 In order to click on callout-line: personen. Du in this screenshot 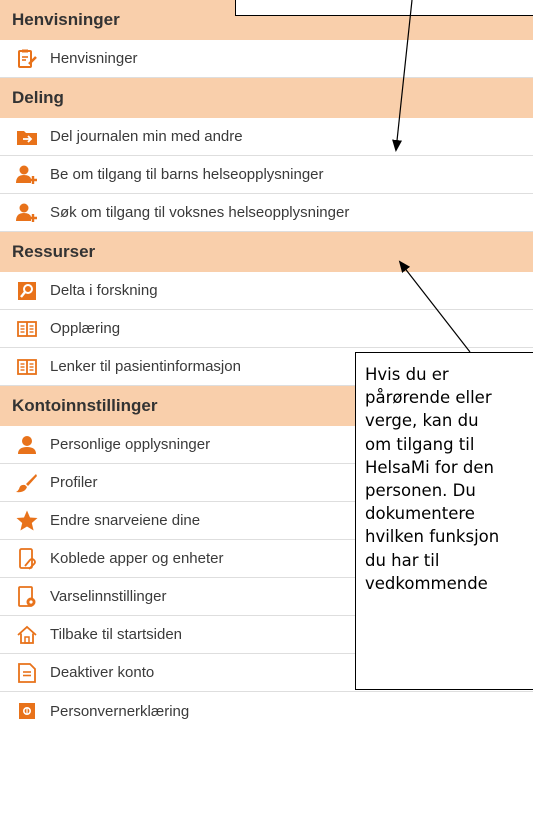, I will do `click(420, 491)`.